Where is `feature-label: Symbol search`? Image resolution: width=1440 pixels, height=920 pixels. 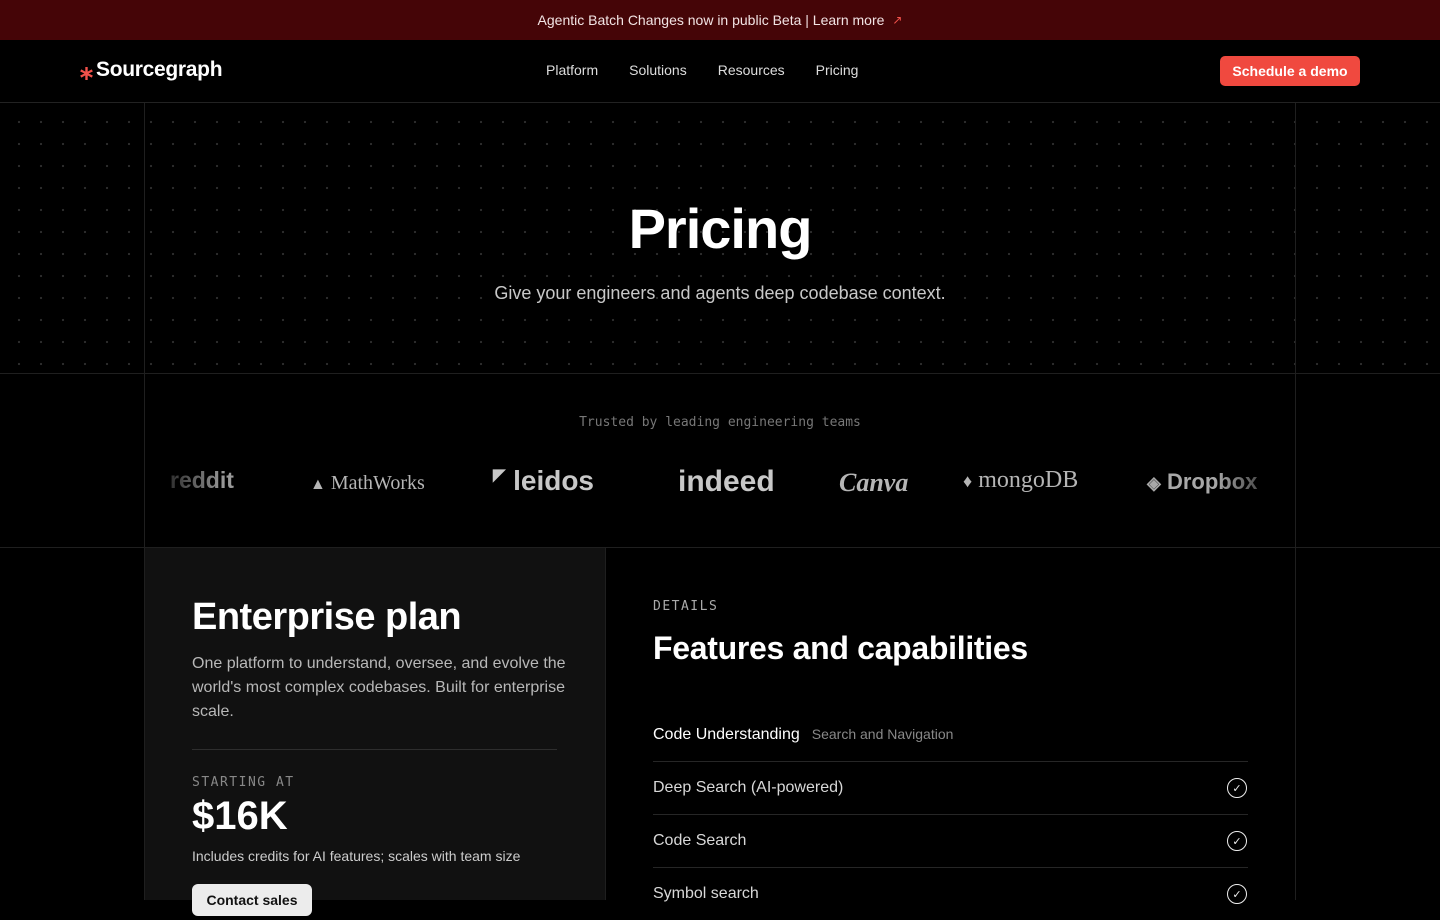 feature-label: Symbol search is located at coordinates (706, 893).